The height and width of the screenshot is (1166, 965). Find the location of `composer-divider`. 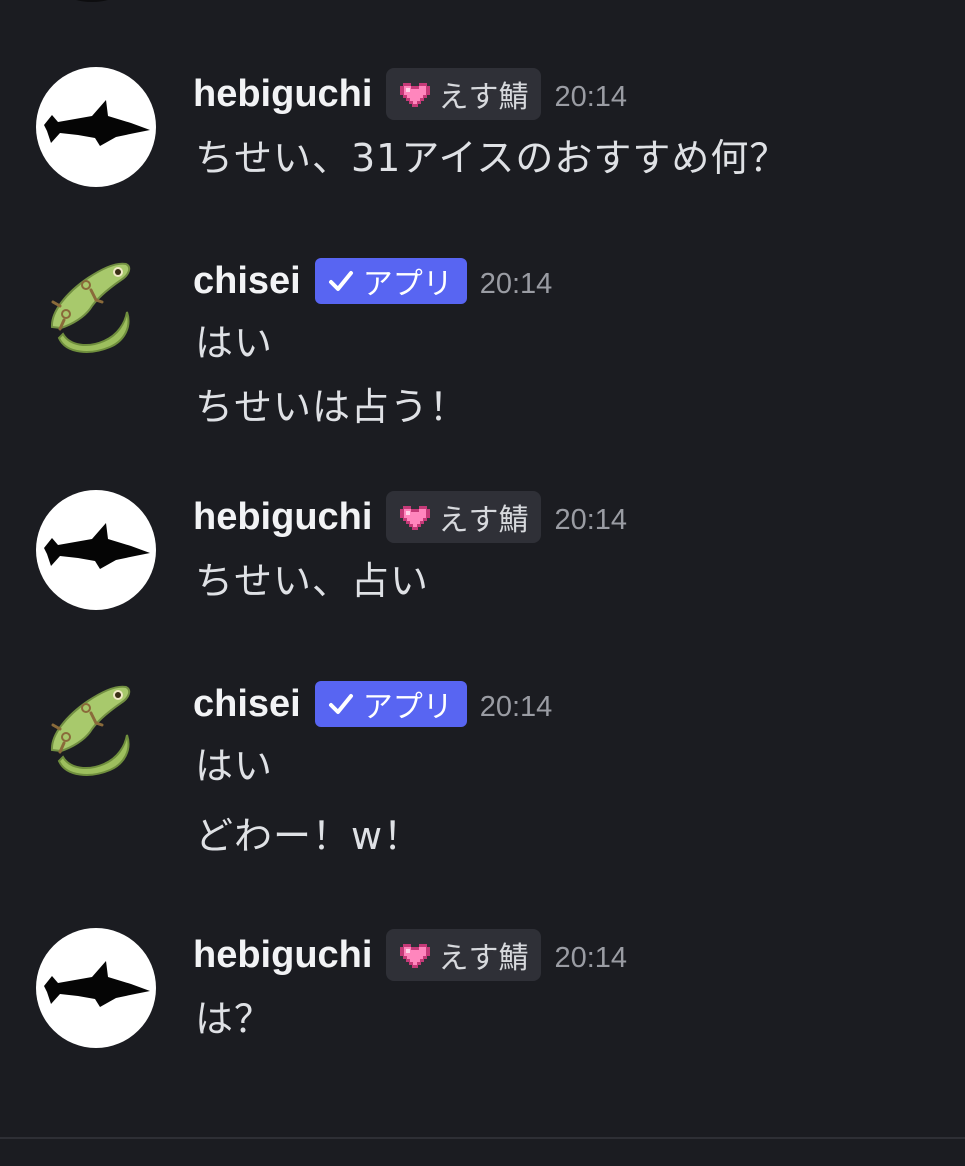

composer-divider is located at coordinates (482, 1138).